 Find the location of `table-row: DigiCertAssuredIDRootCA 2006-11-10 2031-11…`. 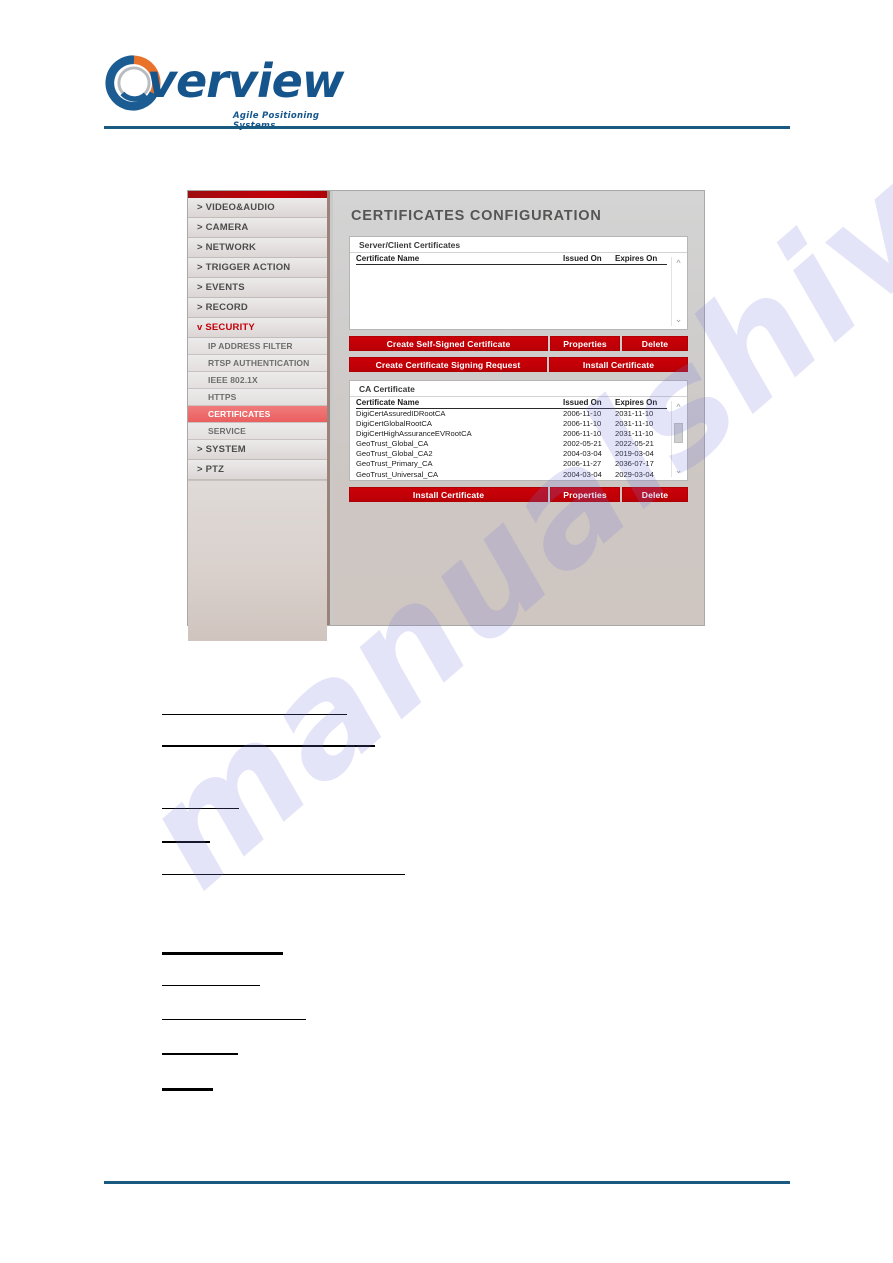

table-row: DigiCertAssuredIDRootCA 2006-11-10 2031-11… is located at coordinates (511, 414).